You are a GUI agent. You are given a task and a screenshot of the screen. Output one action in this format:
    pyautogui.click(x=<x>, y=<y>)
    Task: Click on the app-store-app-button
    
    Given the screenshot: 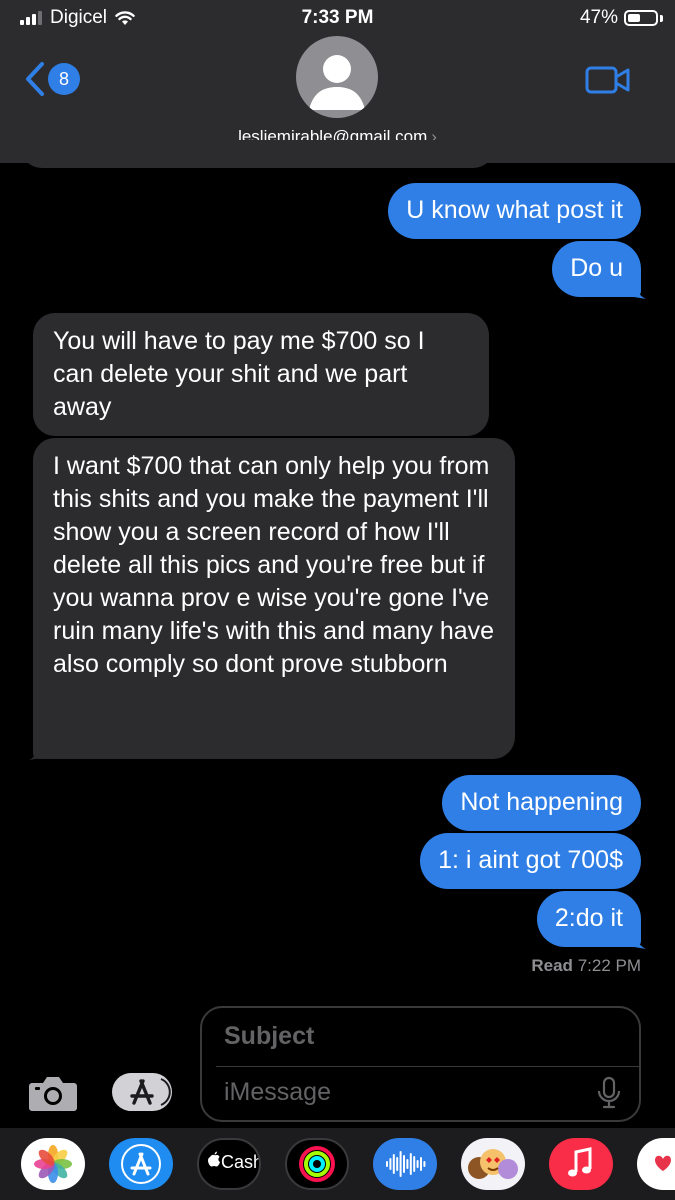 What is the action you would take?
    pyautogui.click(x=141, y=1164)
    